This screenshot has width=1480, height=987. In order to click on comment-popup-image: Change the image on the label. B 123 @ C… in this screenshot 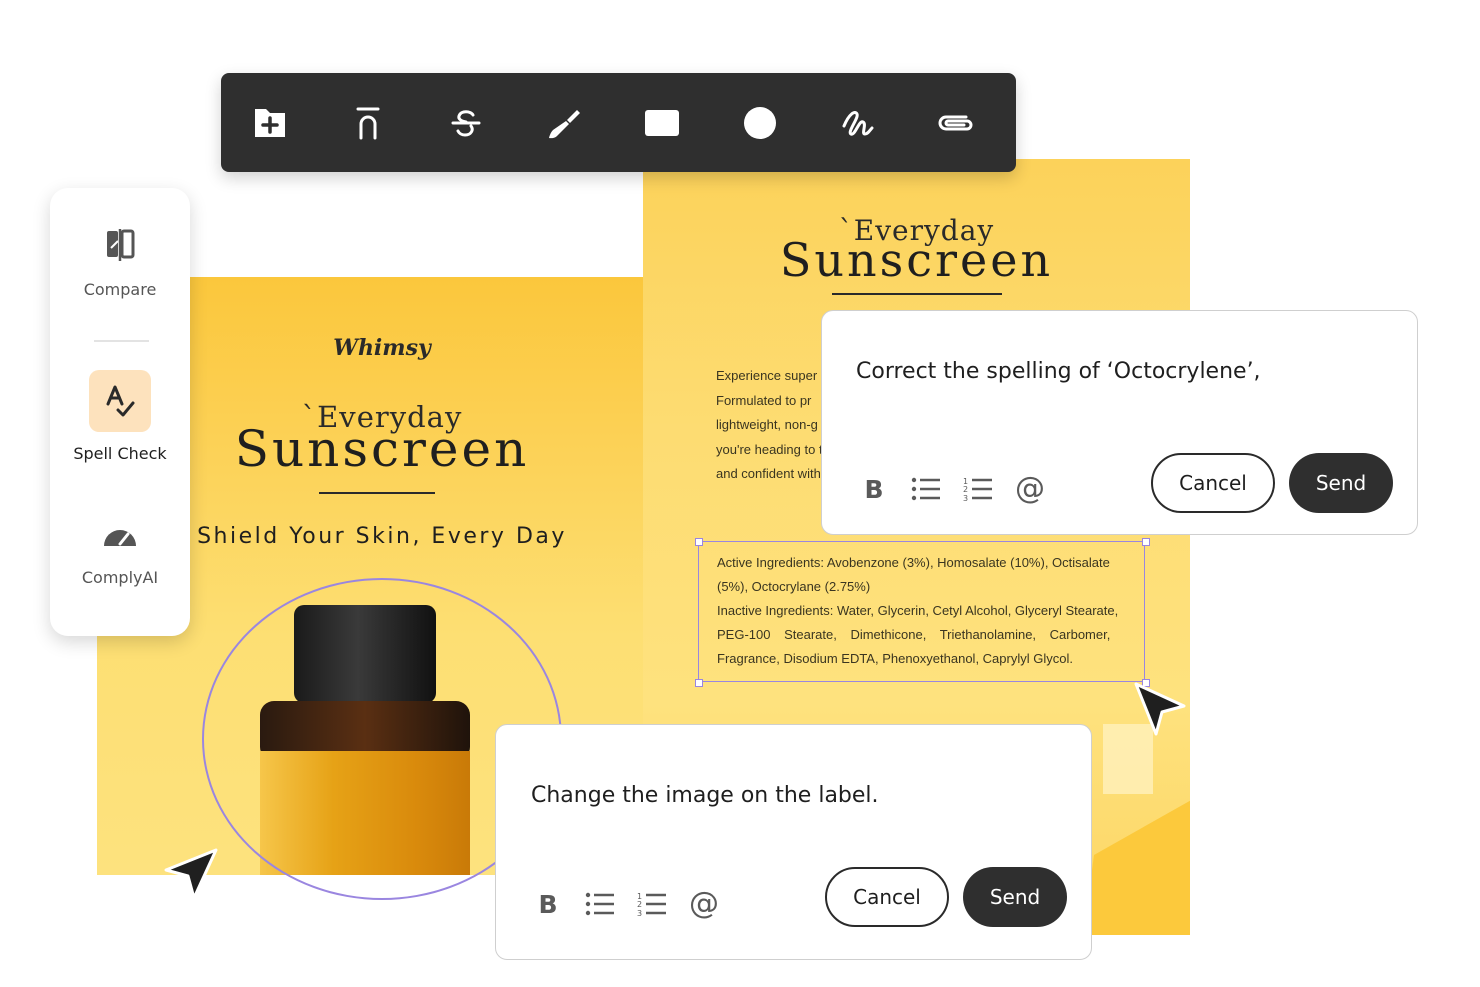, I will do `click(793, 842)`.